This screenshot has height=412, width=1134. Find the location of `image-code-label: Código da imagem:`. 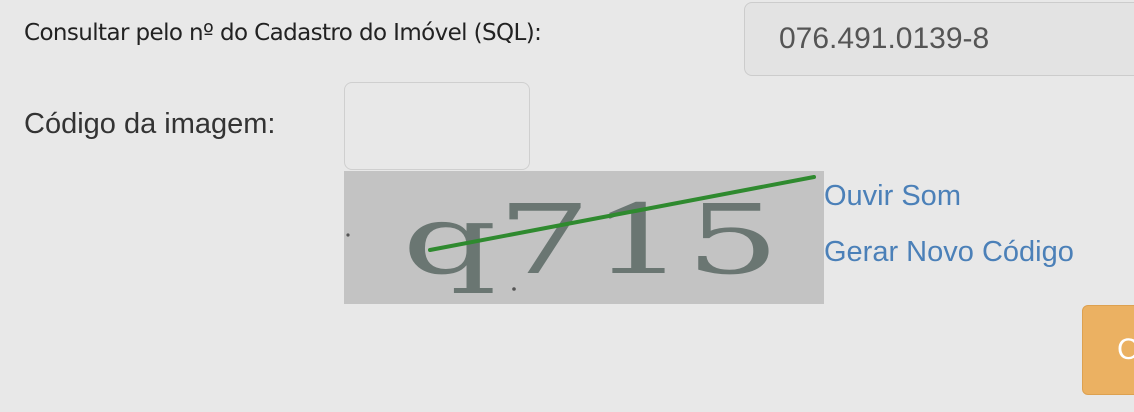

image-code-label: Código da imagem: is located at coordinates (150, 124).